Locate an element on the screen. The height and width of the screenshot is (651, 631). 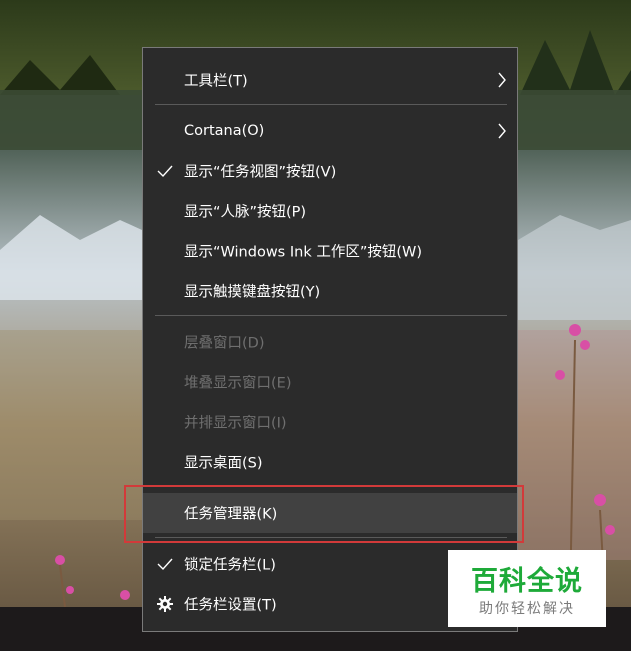
menu-item-cascade-windows: 层叠窗口(D) is located at coordinates (330, 342).